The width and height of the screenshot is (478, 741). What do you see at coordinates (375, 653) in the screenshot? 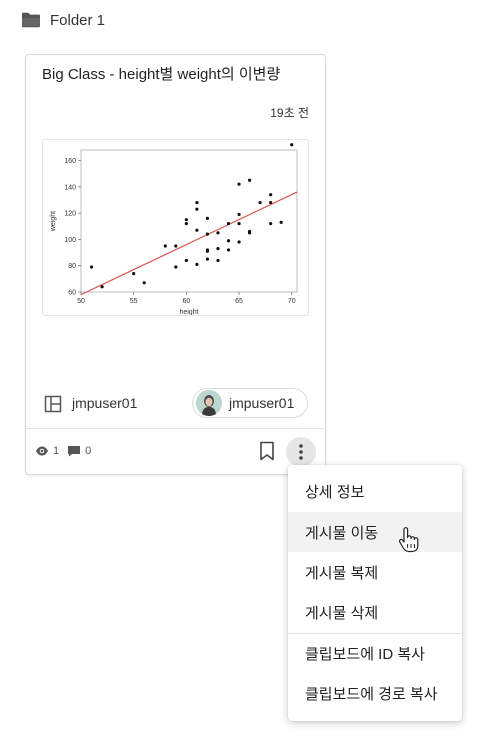
I see `menu-item-copy-id: 클립보드에 ID 복사` at bounding box center [375, 653].